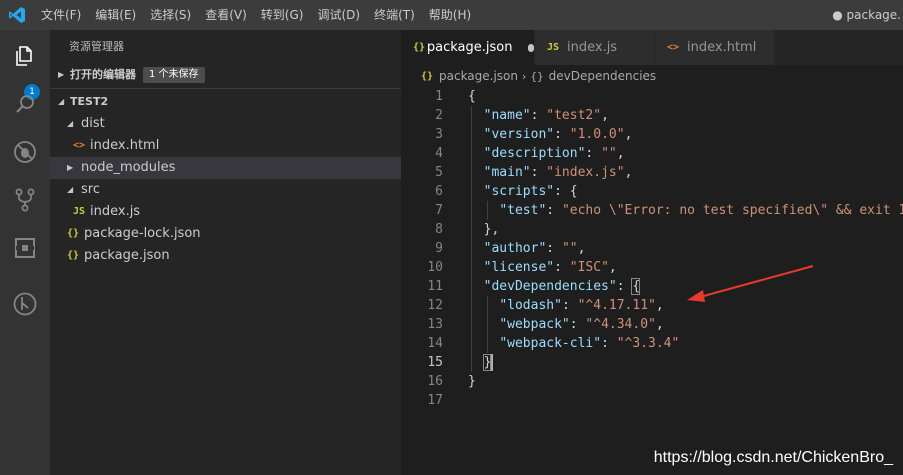 This screenshot has width=903, height=475. I want to click on annotation-arrow, so click(750, 283).